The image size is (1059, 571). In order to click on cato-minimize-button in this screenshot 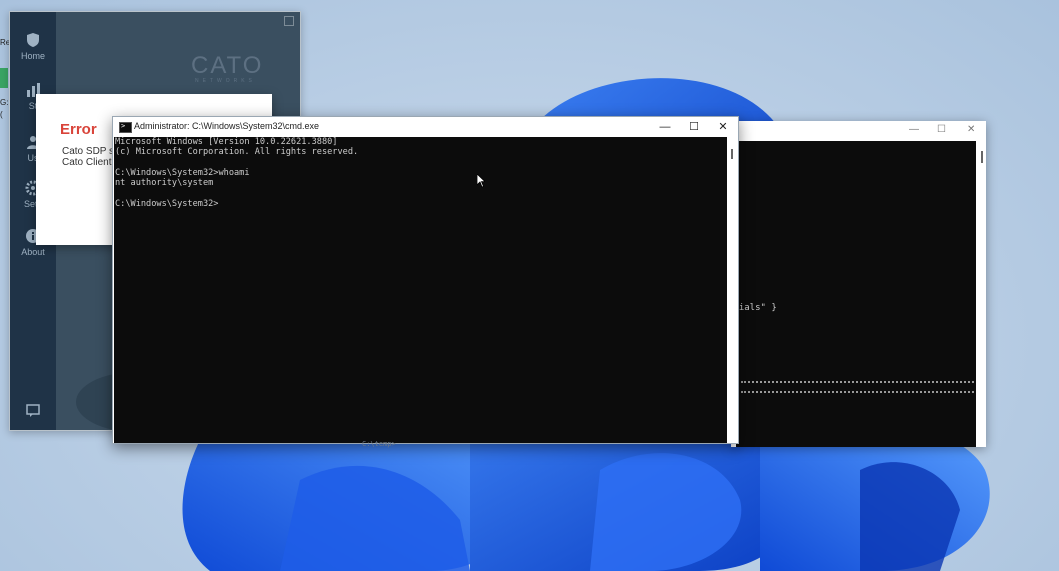, I will do `click(289, 21)`.